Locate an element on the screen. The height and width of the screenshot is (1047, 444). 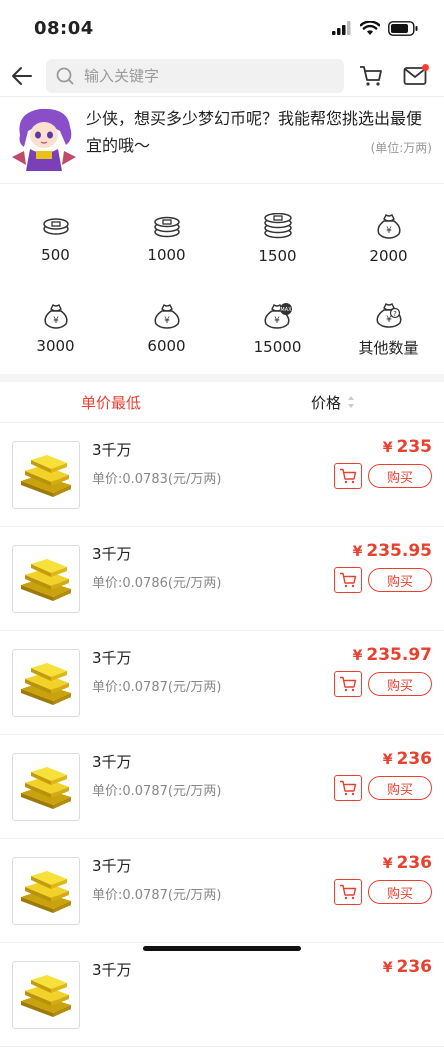
intro-section: 少侠，想买多少梦幻币呢？我能帮您挑选出最便宜的哦～ (单位:万两) is located at coordinates (222, 139).